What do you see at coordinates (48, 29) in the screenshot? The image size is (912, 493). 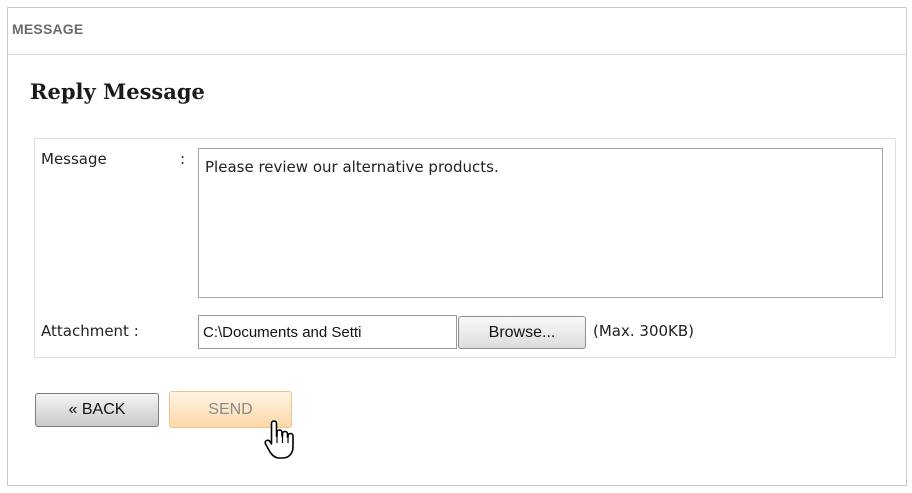 I see `panel-header-title: MESSAGE` at bounding box center [48, 29].